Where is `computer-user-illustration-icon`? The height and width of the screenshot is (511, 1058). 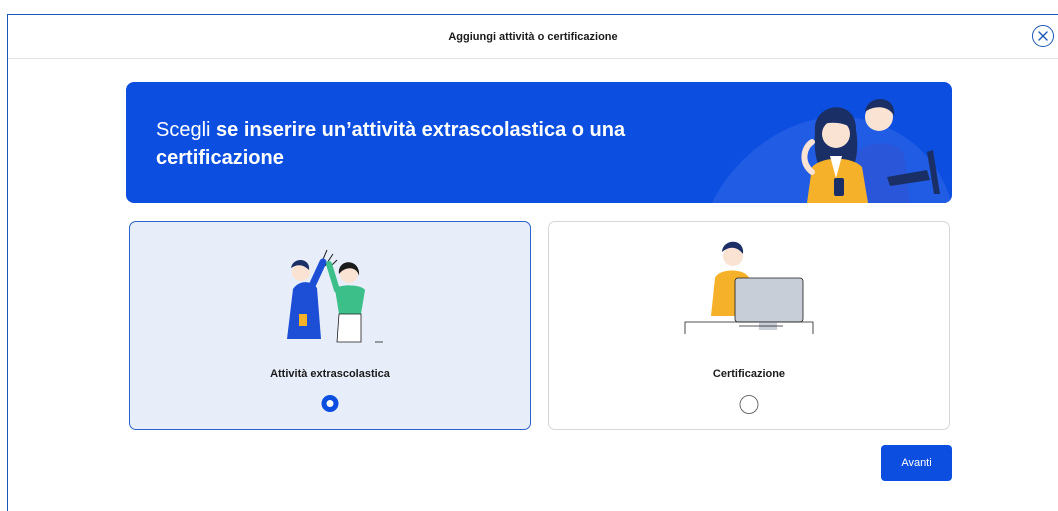 computer-user-illustration-icon is located at coordinates (749, 287).